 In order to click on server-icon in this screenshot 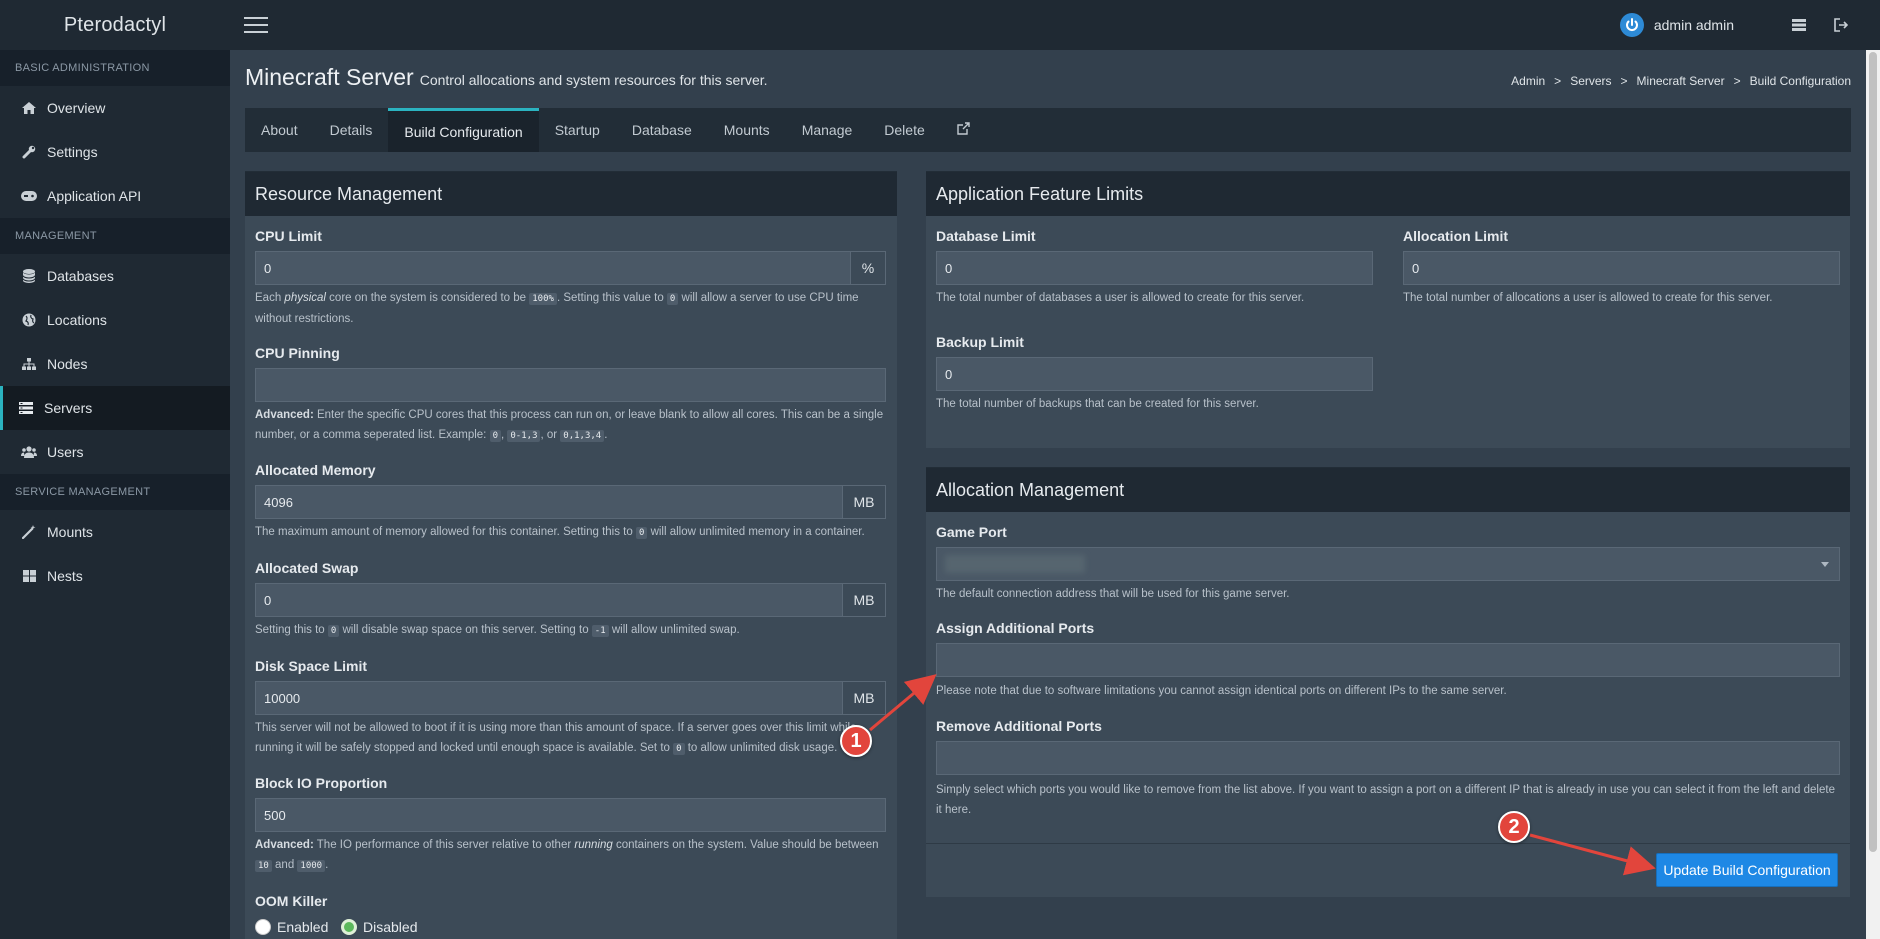, I will do `click(26, 408)`.